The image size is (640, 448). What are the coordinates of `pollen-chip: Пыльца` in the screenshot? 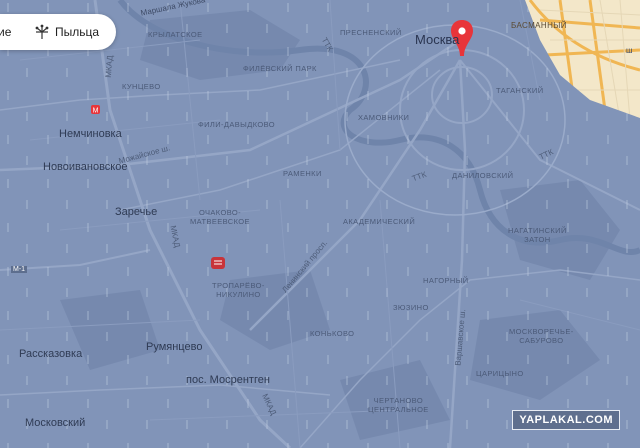 It's located at (66, 32).